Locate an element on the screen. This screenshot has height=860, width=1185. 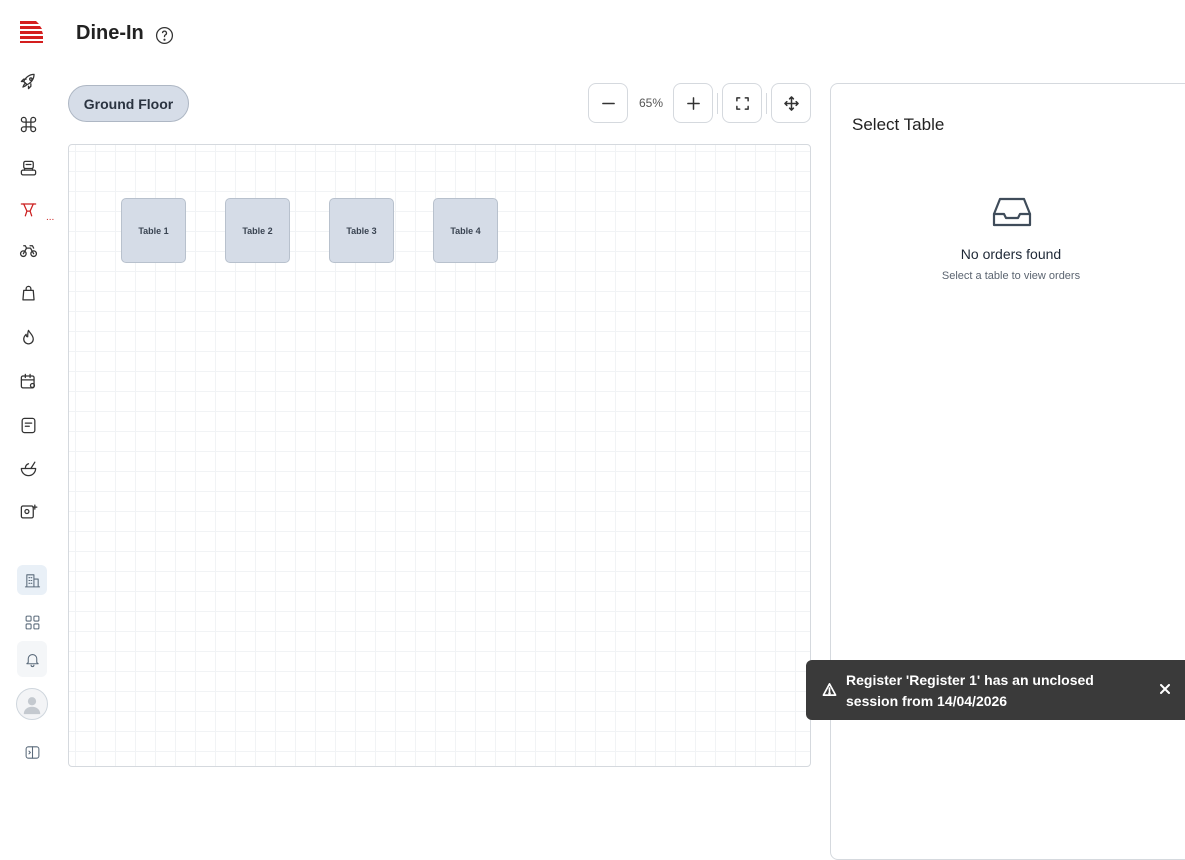
zoom-out-button is located at coordinates (608, 103).